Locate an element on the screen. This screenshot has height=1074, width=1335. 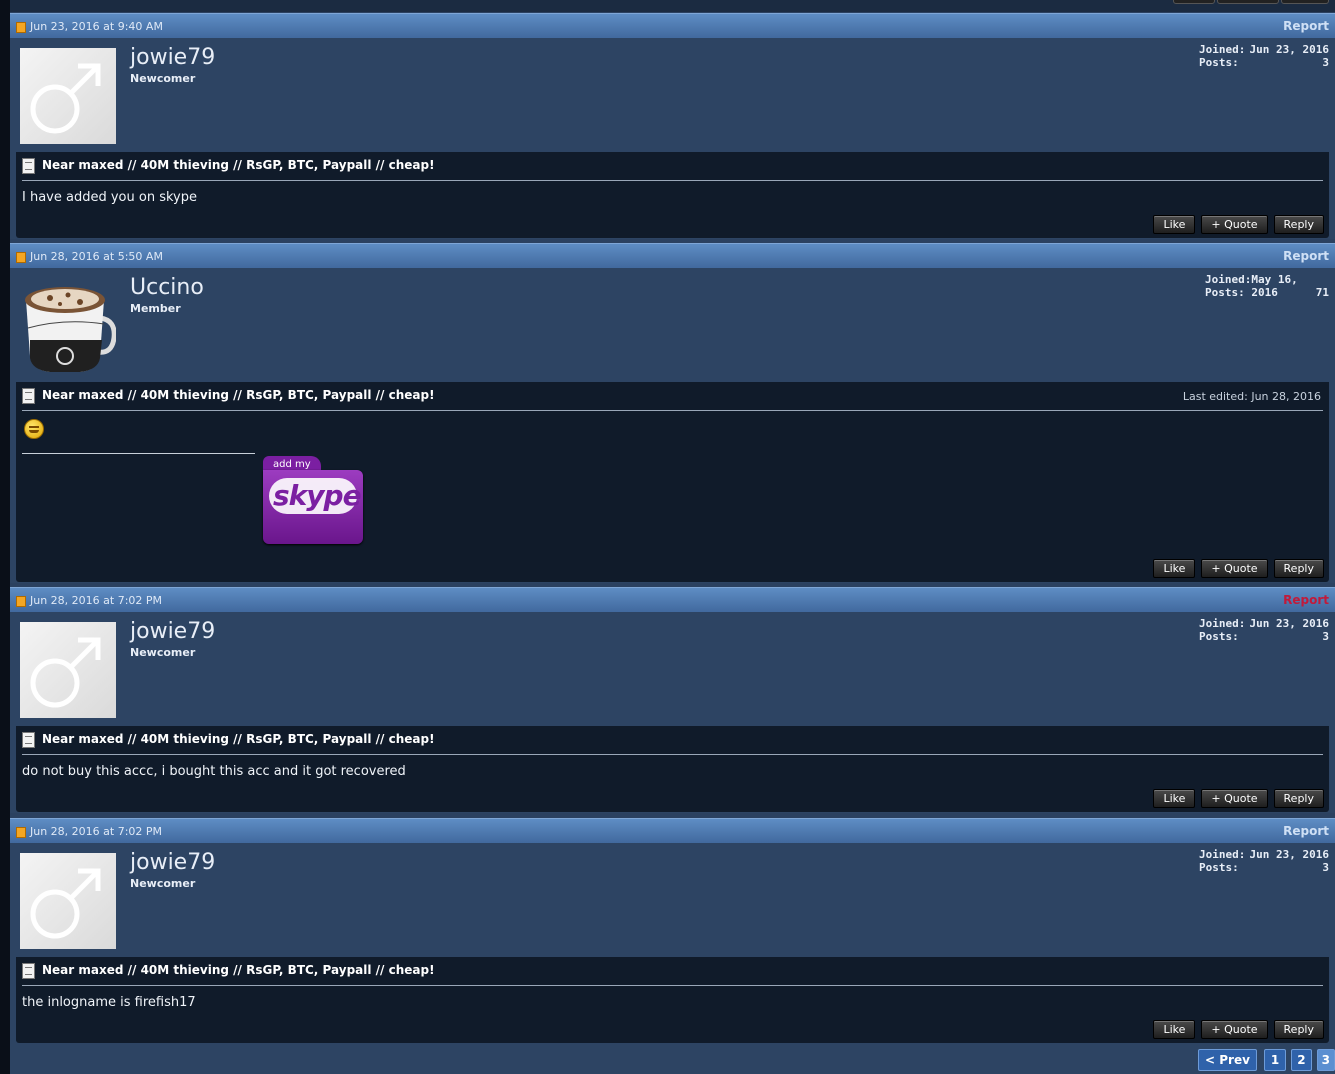
page-1-link: 1 is located at coordinates (1275, 1060).